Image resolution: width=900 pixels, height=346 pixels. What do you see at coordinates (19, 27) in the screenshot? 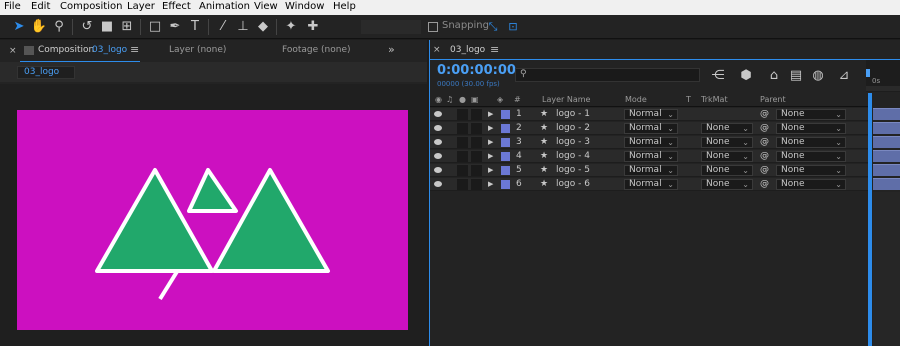
I see `selection-tool-icon: ➤` at bounding box center [19, 27].